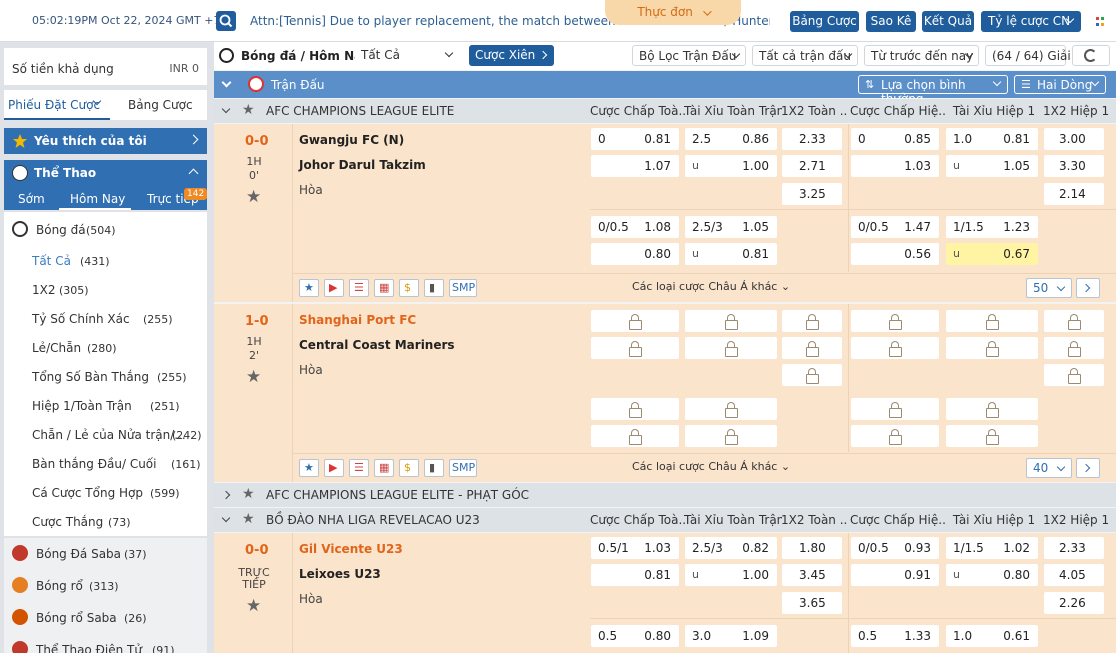 The height and width of the screenshot is (653, 1116). Describe the element at coordinates (105, 405) in the screenshot. I see `sidebar-sub-item: Hiệp 1/Toàn Trận (251)` at that location.